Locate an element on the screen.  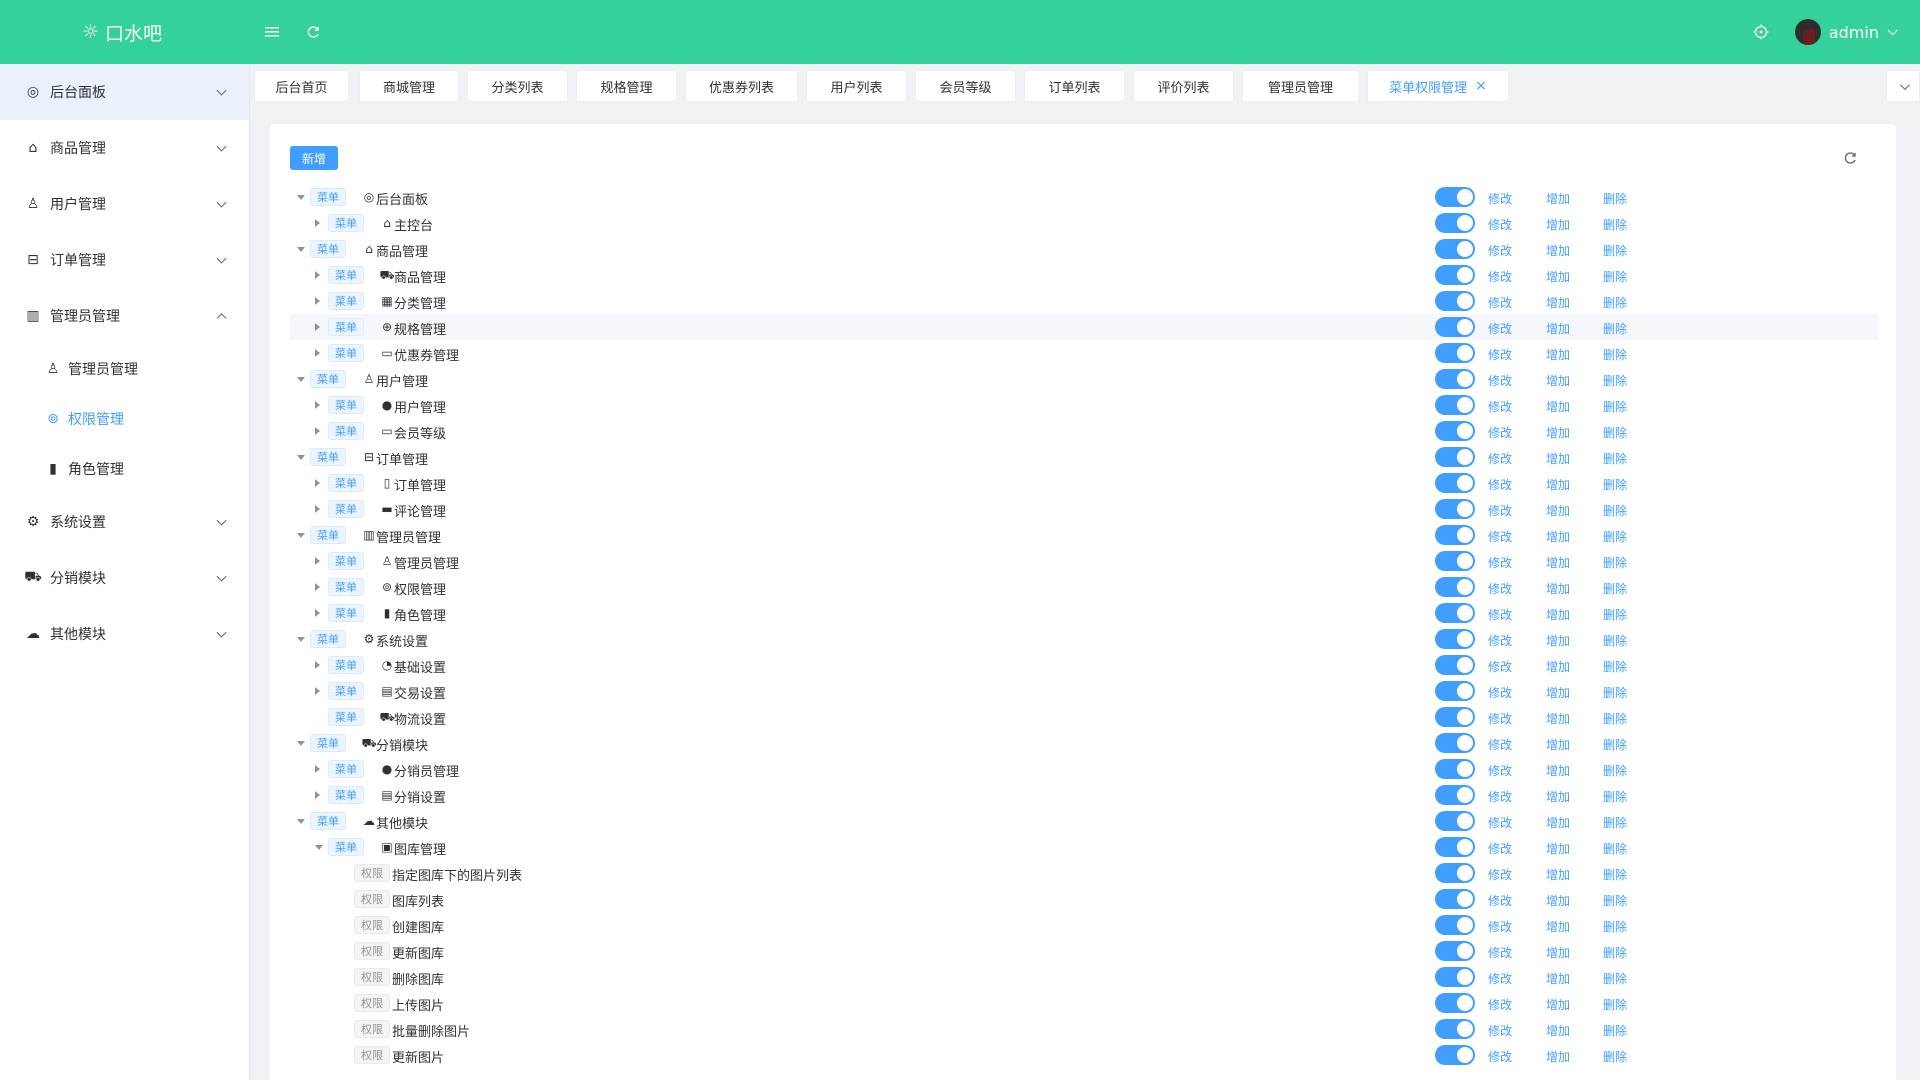
tree-node: 菜单 ▯ 订单管理 修改 增加 删除 is located at coordinates (1084, 483).